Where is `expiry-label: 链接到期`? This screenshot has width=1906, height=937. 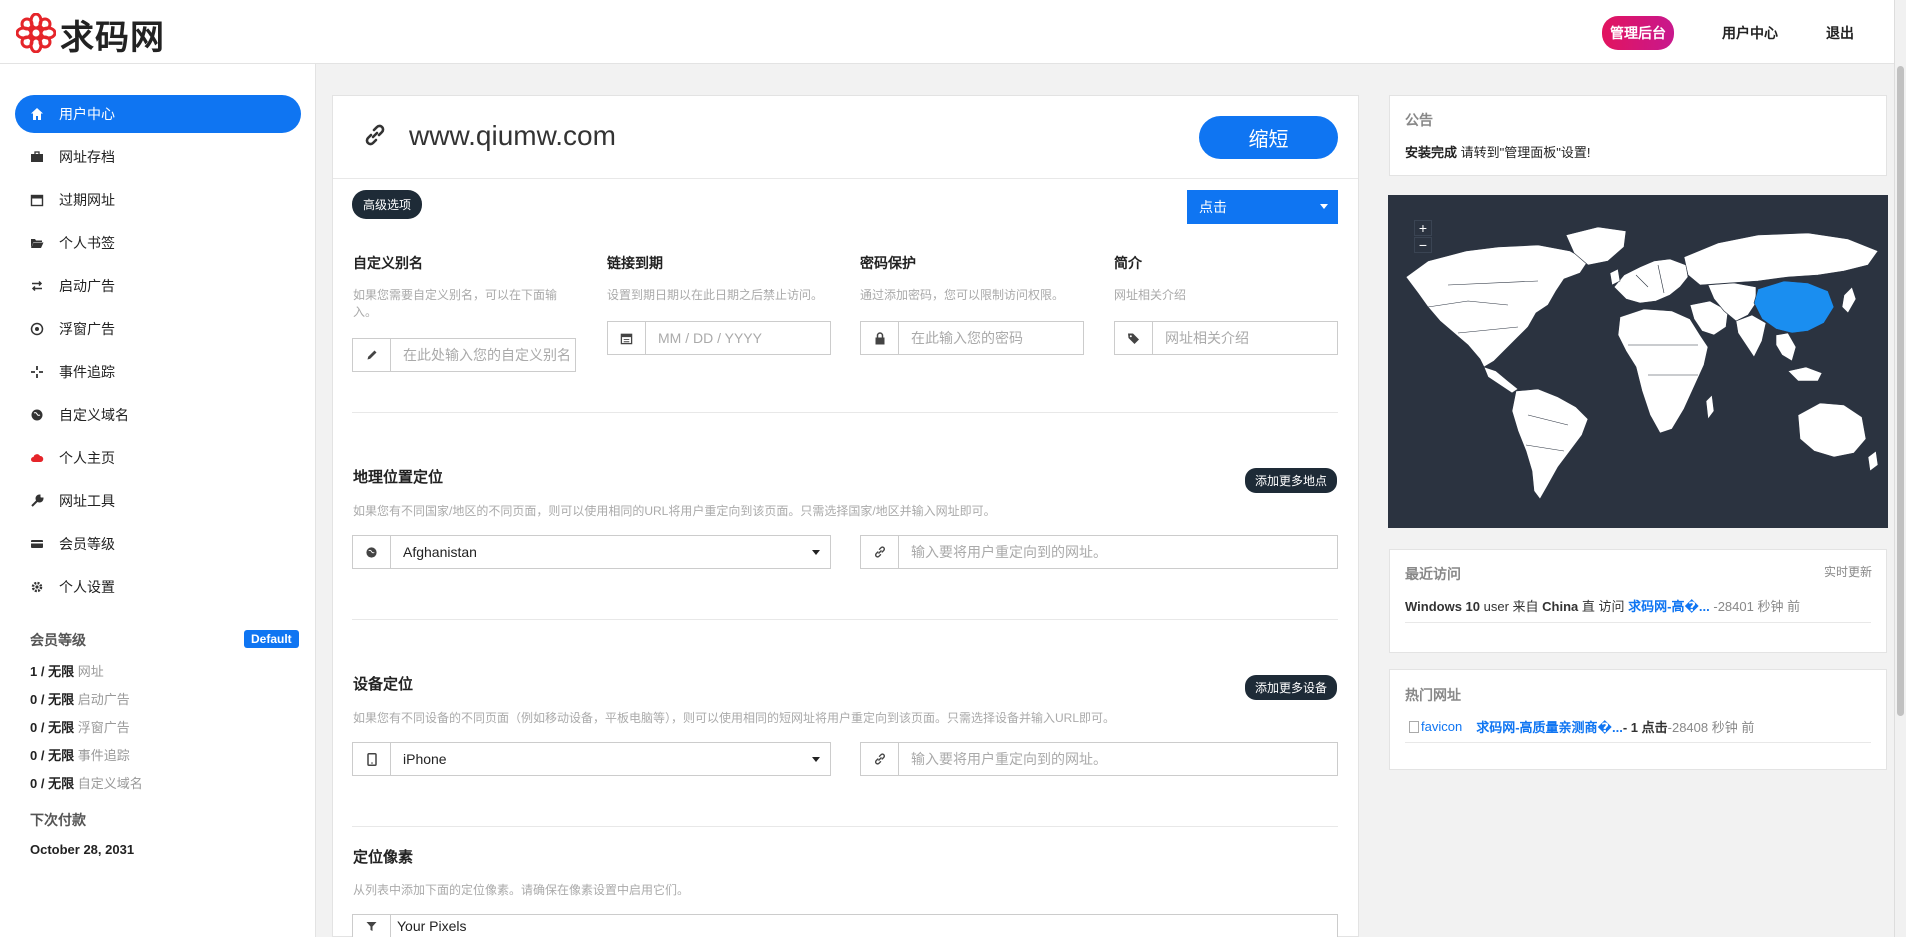
expiry-label: 链接到期 is located at coordinates (635, 263).